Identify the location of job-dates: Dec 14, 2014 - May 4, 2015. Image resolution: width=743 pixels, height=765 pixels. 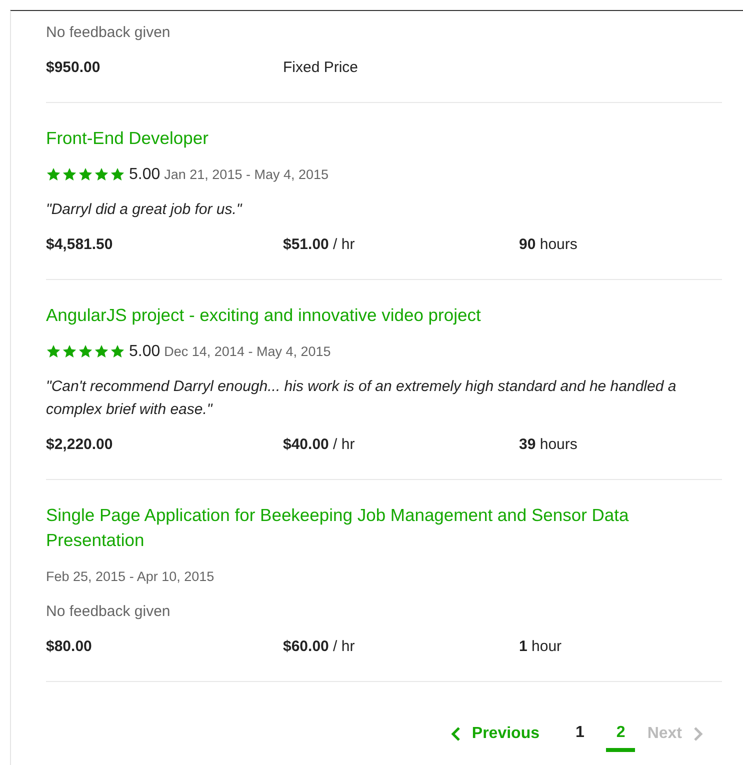
(247, 352).